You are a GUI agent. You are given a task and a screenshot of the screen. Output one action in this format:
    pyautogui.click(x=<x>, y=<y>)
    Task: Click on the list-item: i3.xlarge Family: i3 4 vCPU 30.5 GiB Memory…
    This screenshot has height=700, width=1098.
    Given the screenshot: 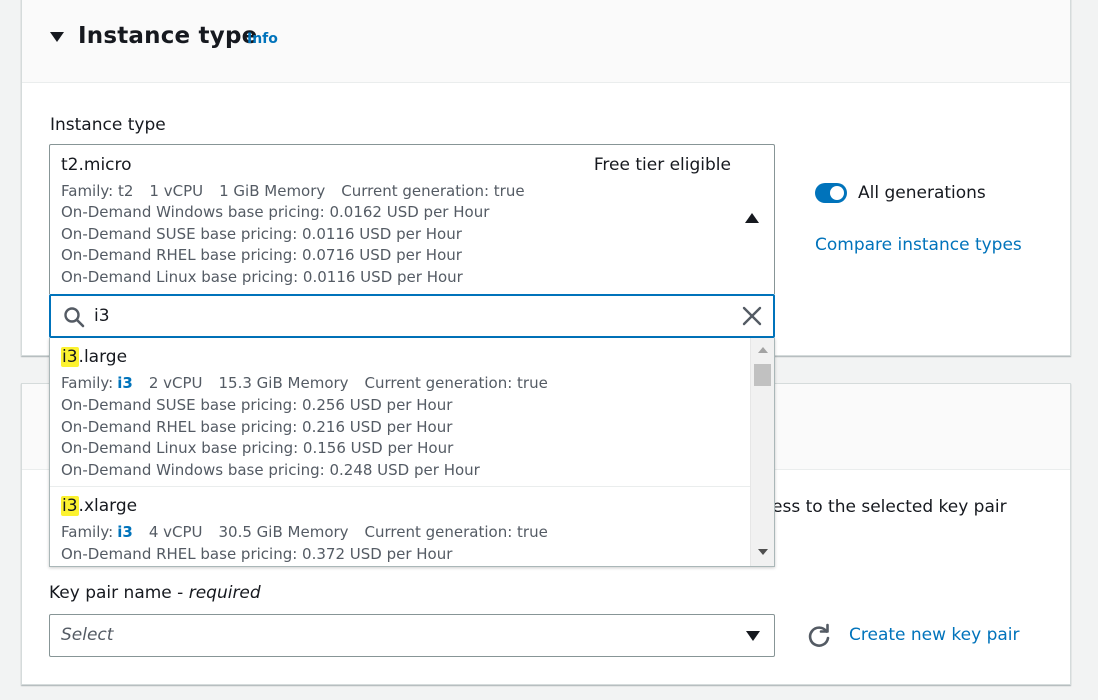 What is the action you would take?
    pyautogui.click(x=400, y=526)
    